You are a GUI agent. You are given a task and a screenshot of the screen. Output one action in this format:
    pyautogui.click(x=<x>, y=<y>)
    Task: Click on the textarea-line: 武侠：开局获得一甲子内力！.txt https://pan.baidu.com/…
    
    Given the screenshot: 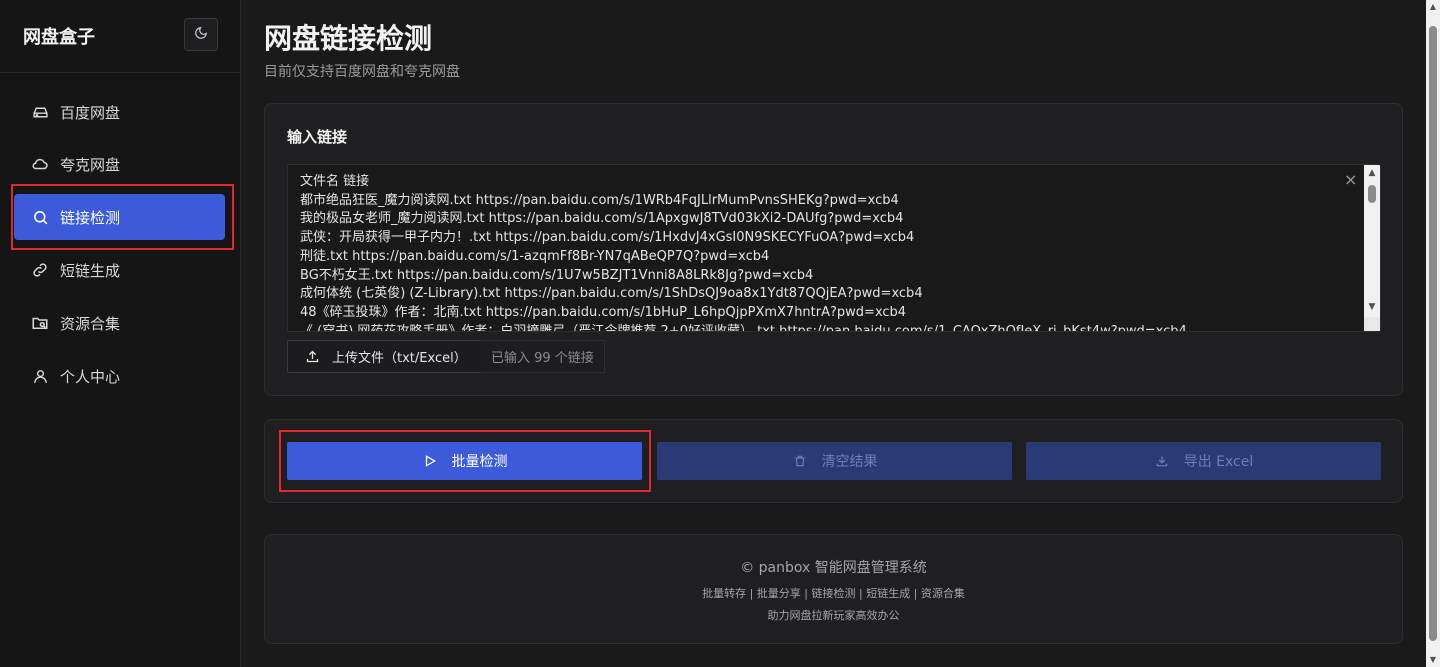 What is the action you would take?
    pyautogui.click(x=607, y=238)
    